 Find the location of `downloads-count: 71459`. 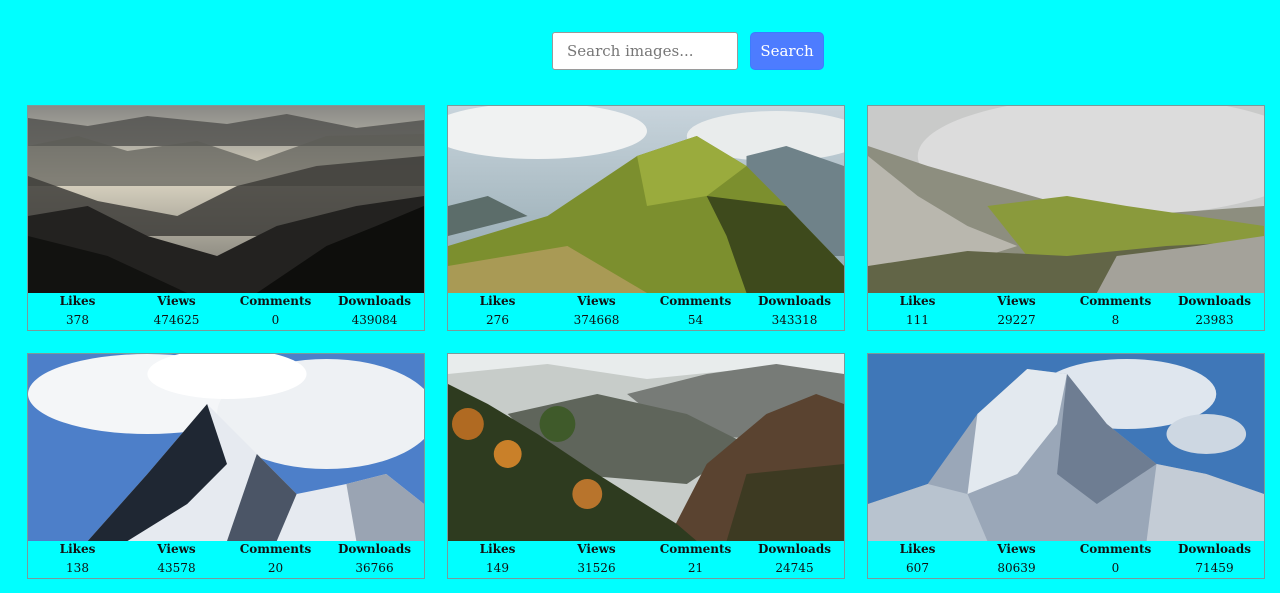

downloads-count: 71459 is located at coordinates (1214, 568).